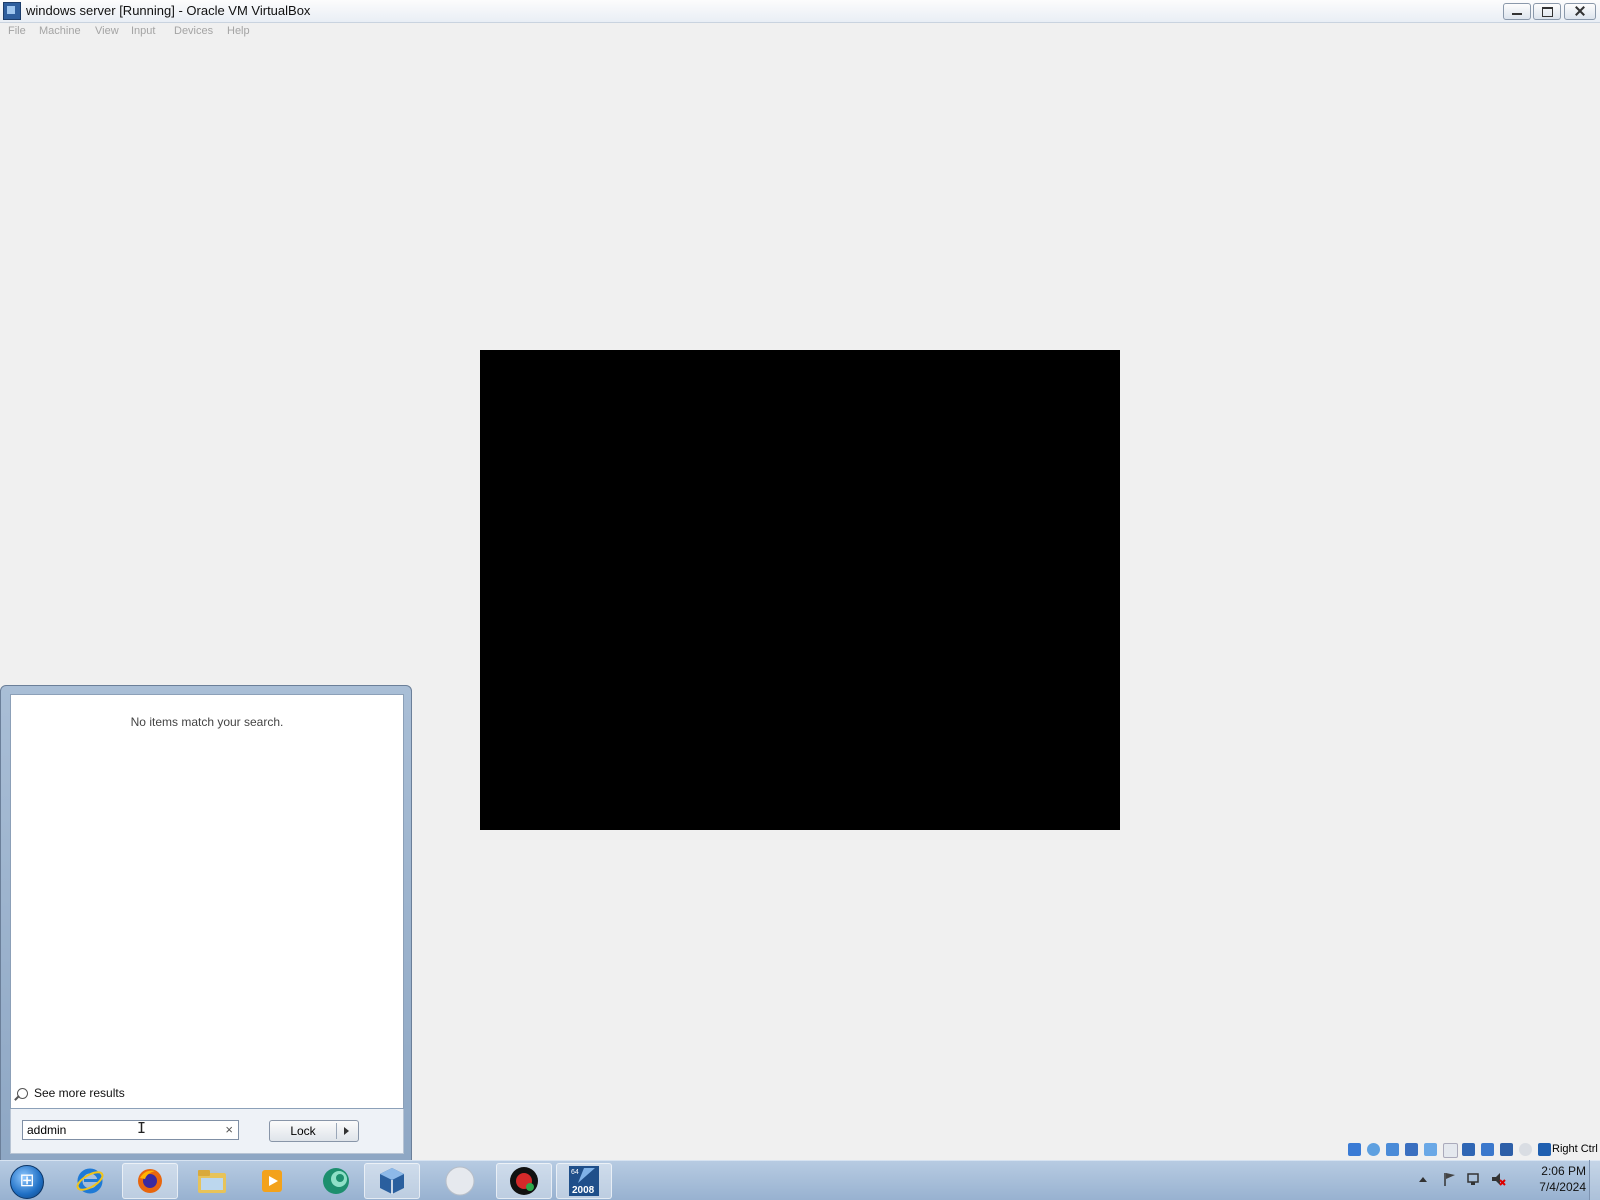  I want to click on show-desktop-button, so click(1594, 1180).